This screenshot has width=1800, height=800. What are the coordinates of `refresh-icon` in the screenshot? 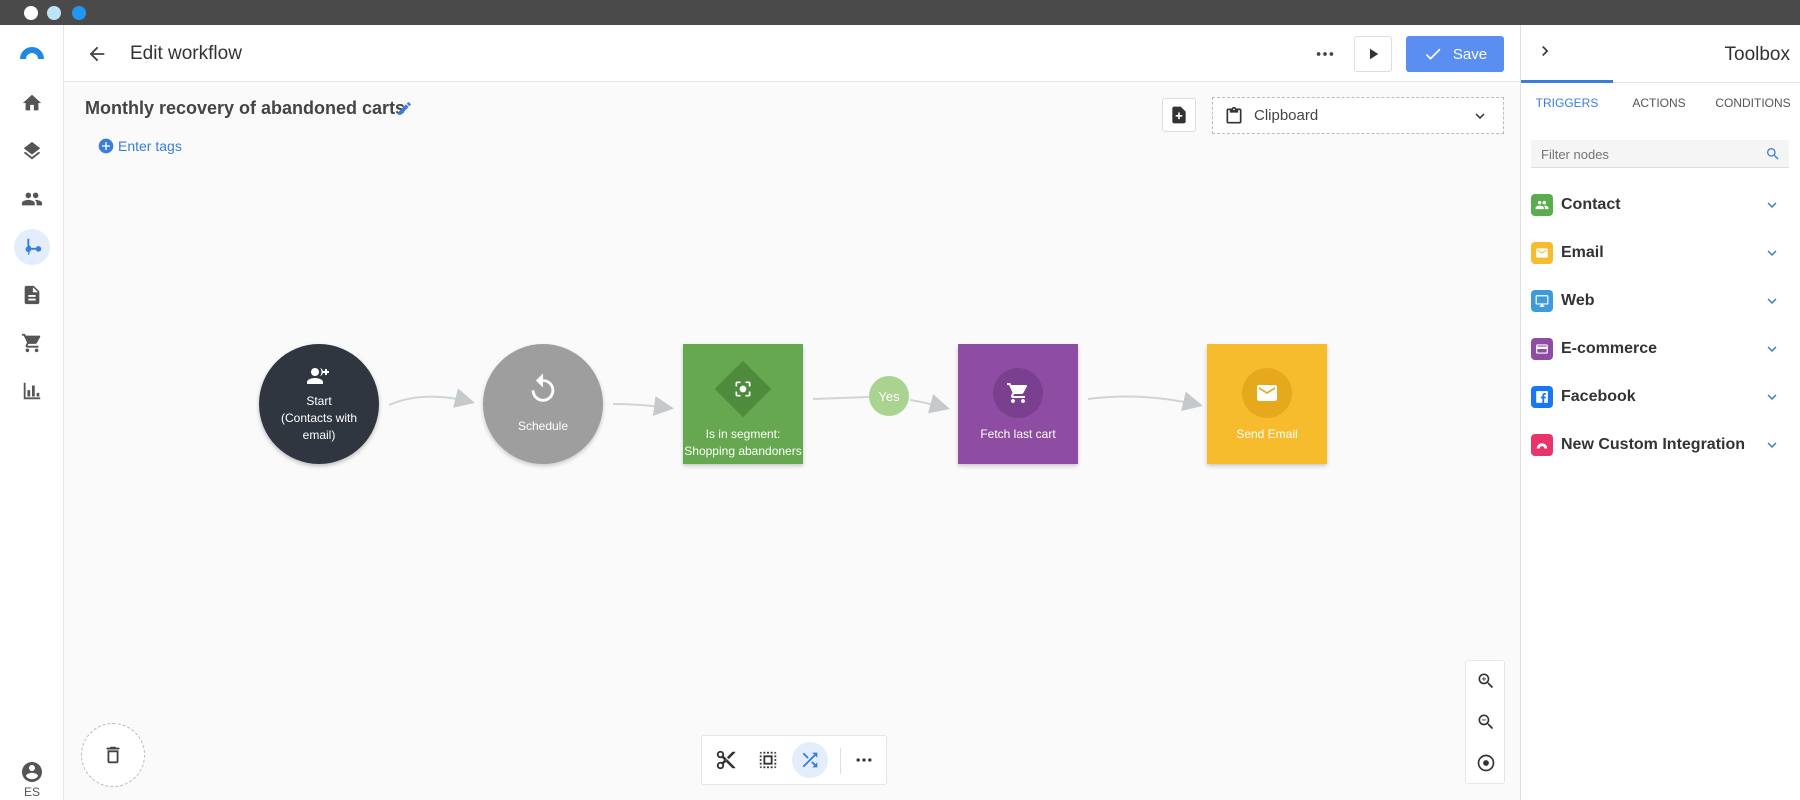 It's located at (543, 387).